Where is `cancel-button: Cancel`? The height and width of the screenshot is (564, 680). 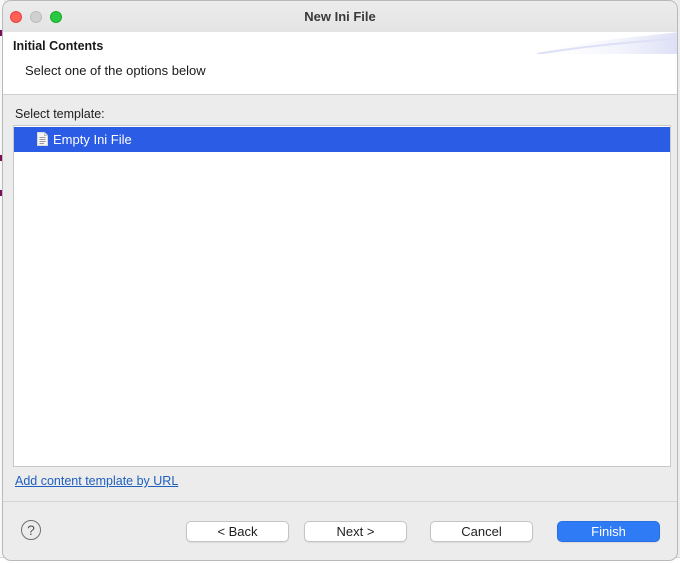
cancel-button: Cancel is located at coordinates (481, 531).